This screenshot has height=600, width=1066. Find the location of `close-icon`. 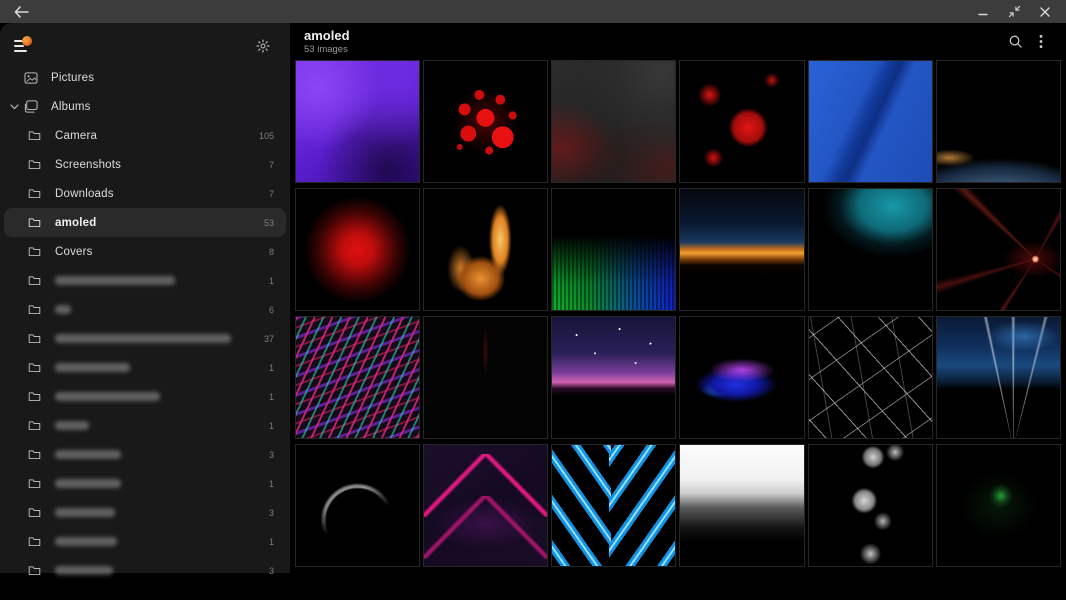

close-icon is located at coordinates (1045, 12).